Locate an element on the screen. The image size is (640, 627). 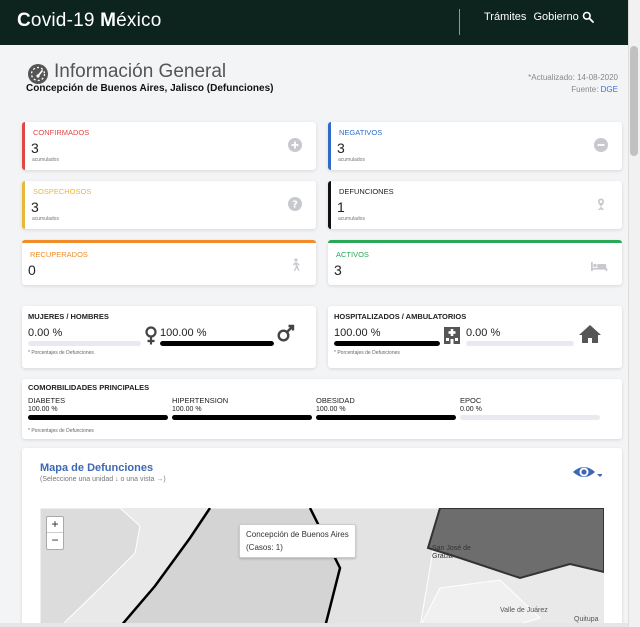
source-link: DGE is located at coordinates (609, 89).